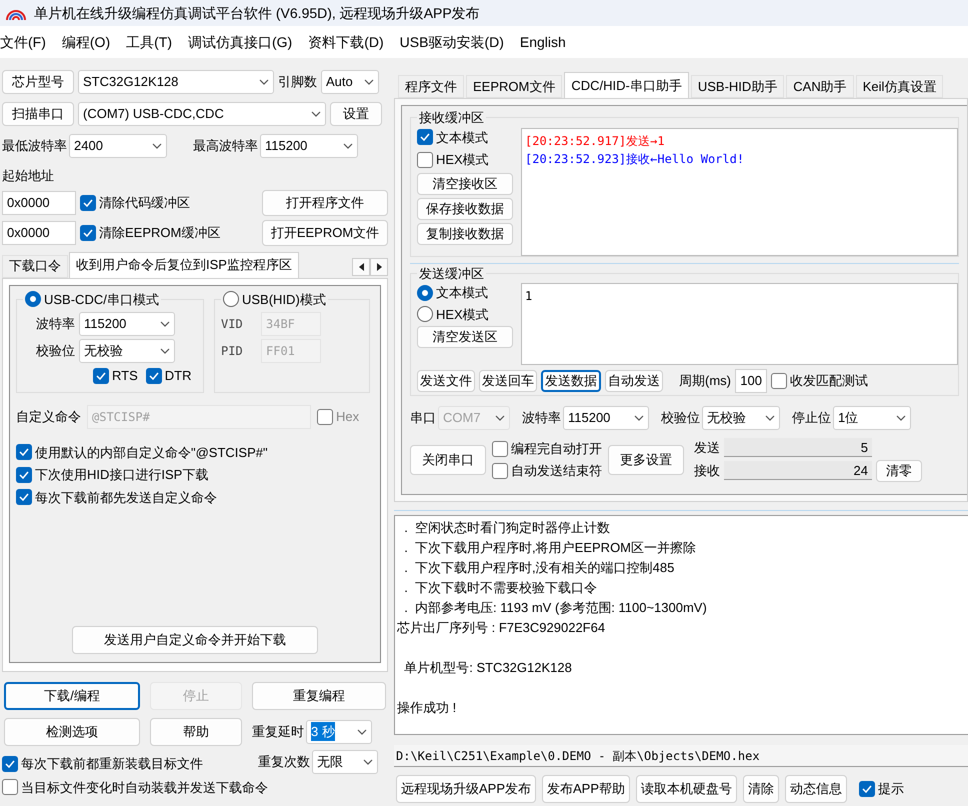  I want to click on button: 发布APP帮助, so click(586, 789).